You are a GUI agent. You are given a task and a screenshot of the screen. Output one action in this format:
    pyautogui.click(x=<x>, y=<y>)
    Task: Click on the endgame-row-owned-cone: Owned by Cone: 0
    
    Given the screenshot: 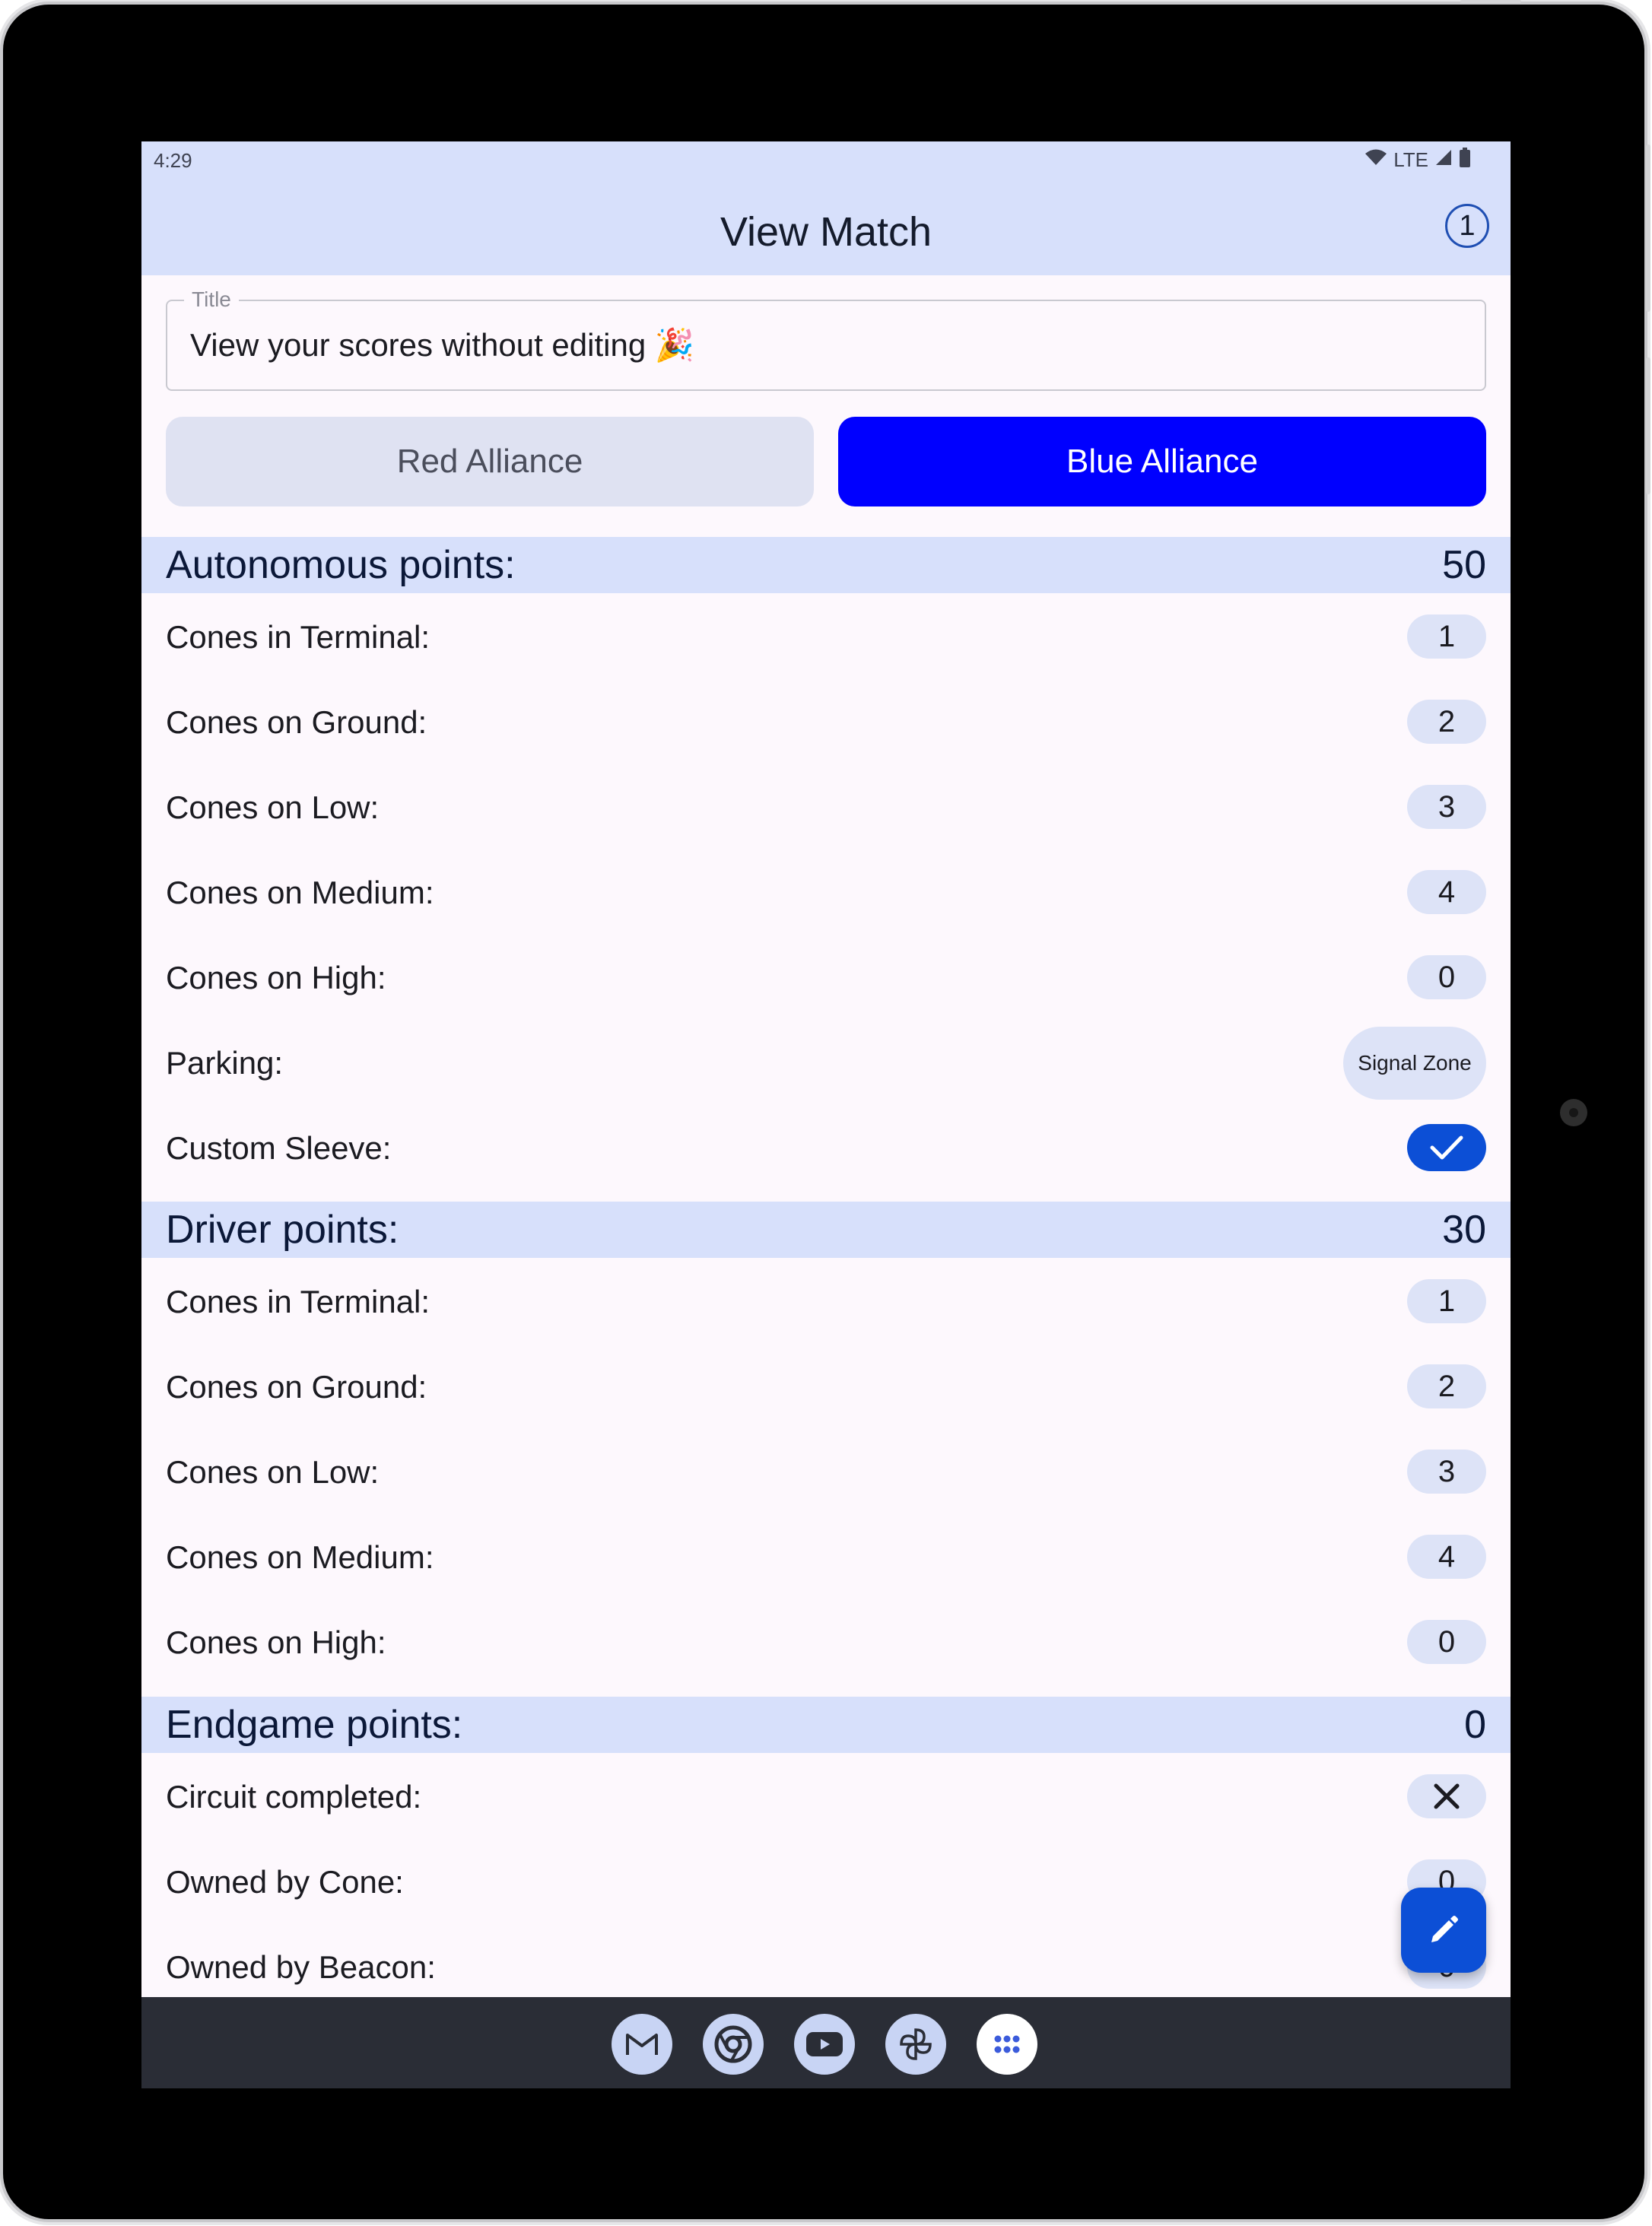 What is the action you would take?
    pyautogui.click(x=826, y=1881)
    